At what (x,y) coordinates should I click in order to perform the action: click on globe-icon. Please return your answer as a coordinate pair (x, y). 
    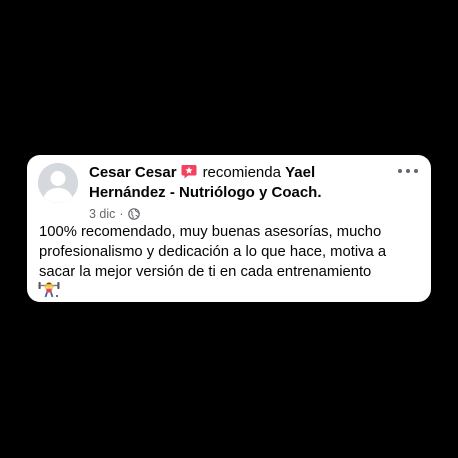
    Looking at the image, I should click on (133, 214).